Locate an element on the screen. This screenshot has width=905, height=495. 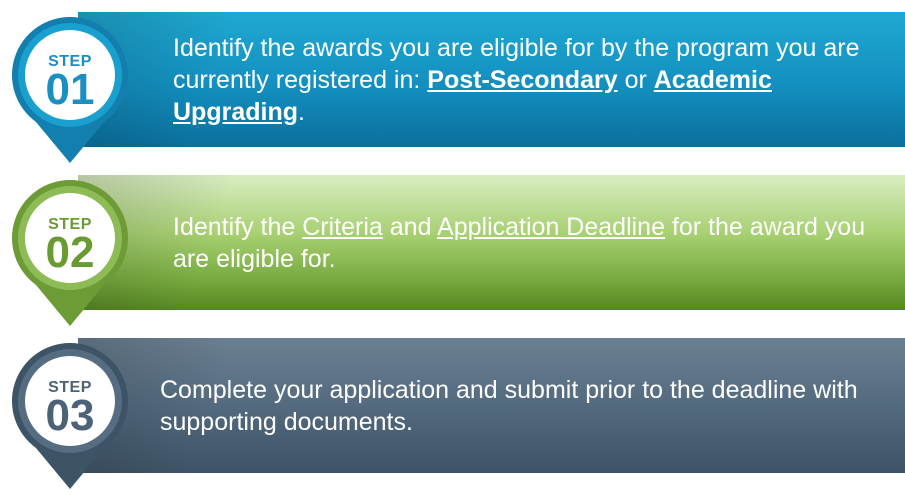
application-deadline-link: Application Deadline is located at coordinates (551, 227).